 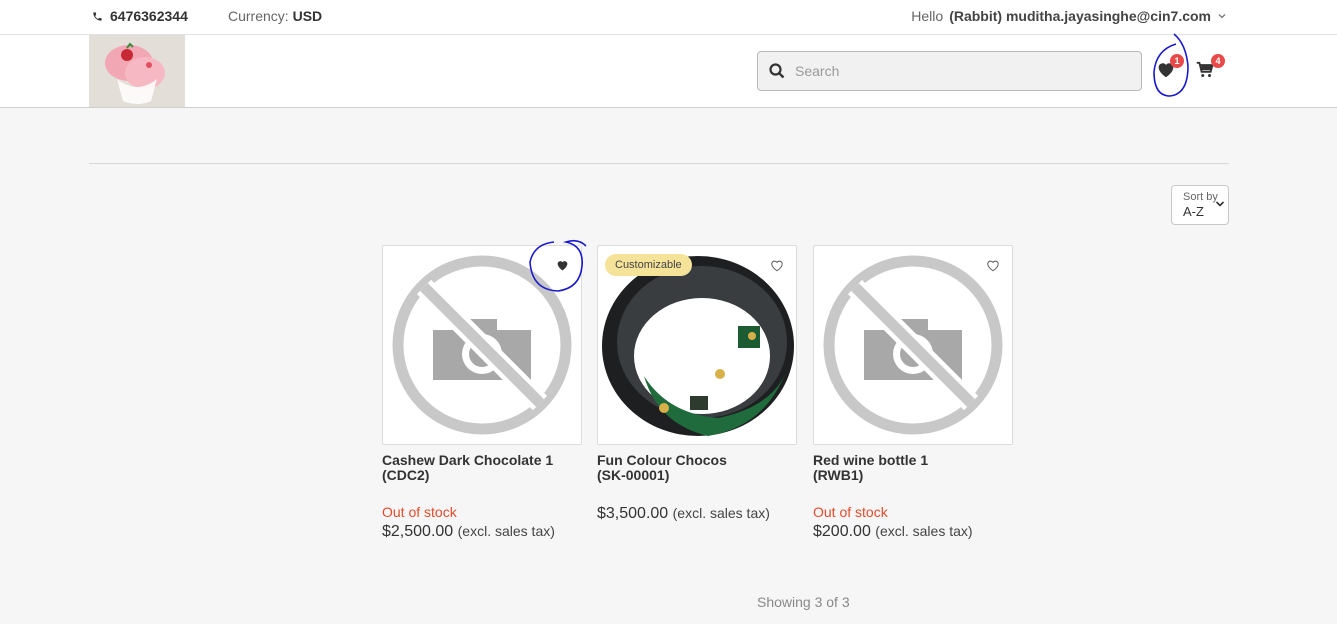 I want to click on currency-value: USD, so click(x=307, y=16).